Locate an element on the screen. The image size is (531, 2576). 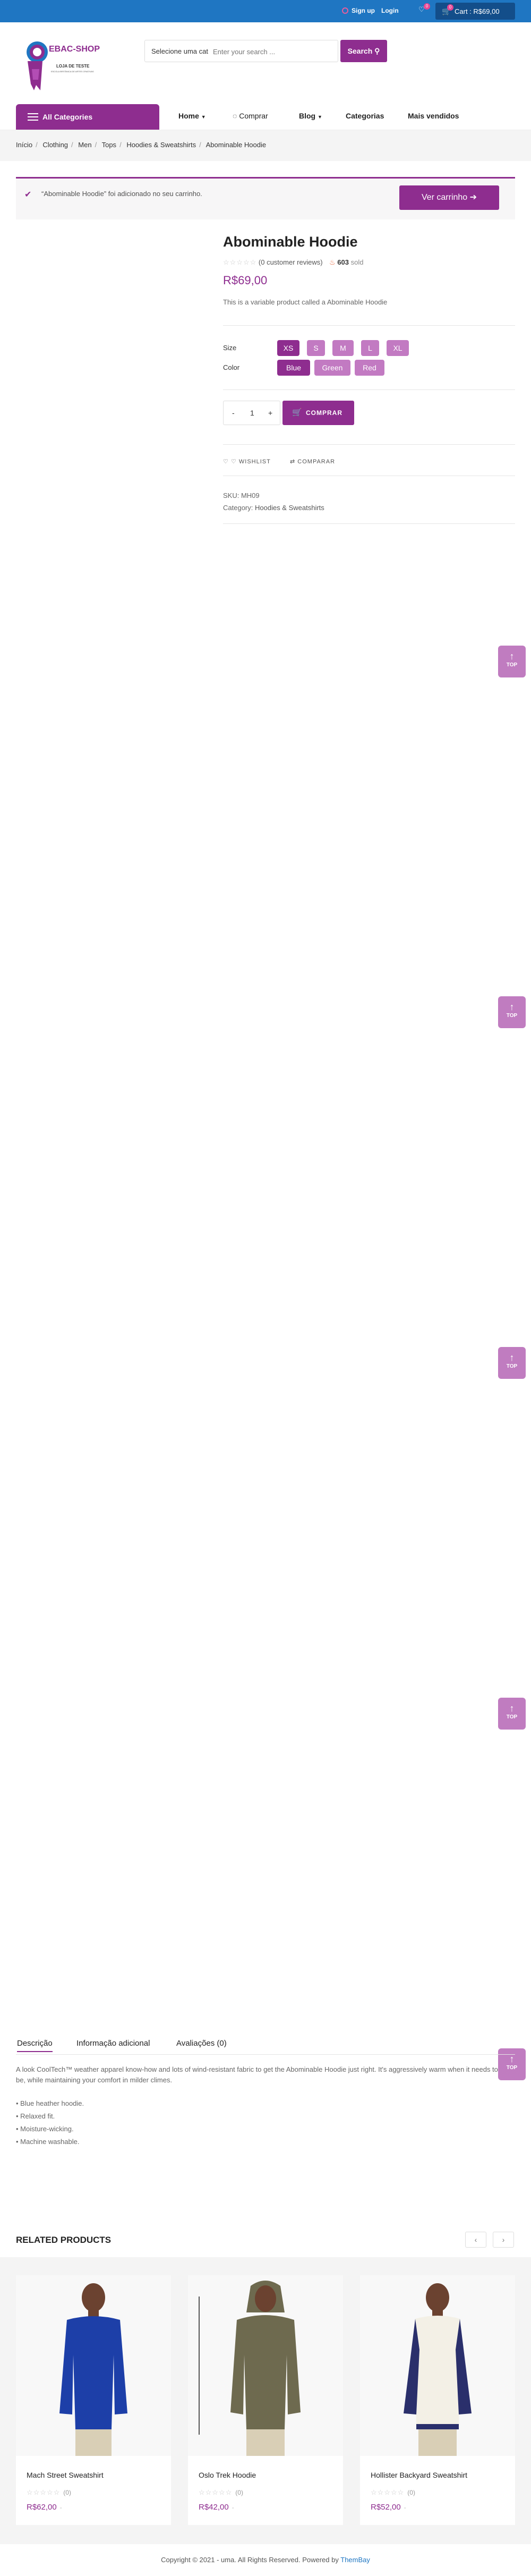
carousel-prev-button: ‹ is located at coordinates (475, 2240).